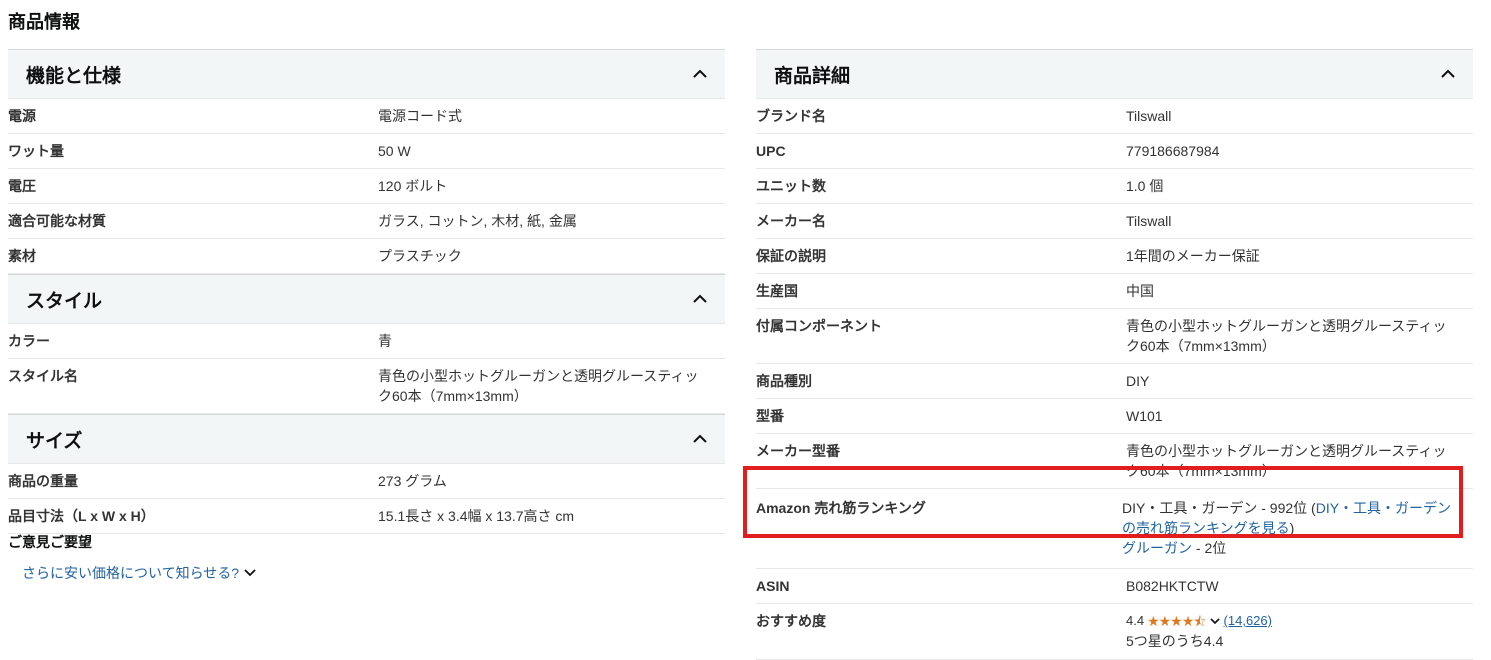 The image size is (1491, 660). What do you see at coordinates (420, 116) in the screenshot?
I see `row-value: 電源コード式` at bounding box center [420, 116].